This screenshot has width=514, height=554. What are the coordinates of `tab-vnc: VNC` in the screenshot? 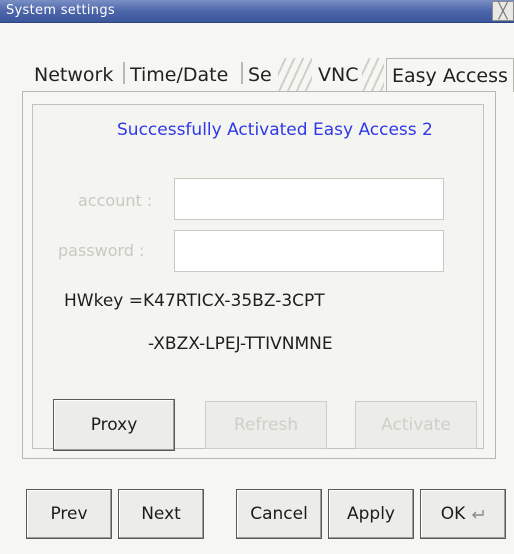 It's located at (341, 75).